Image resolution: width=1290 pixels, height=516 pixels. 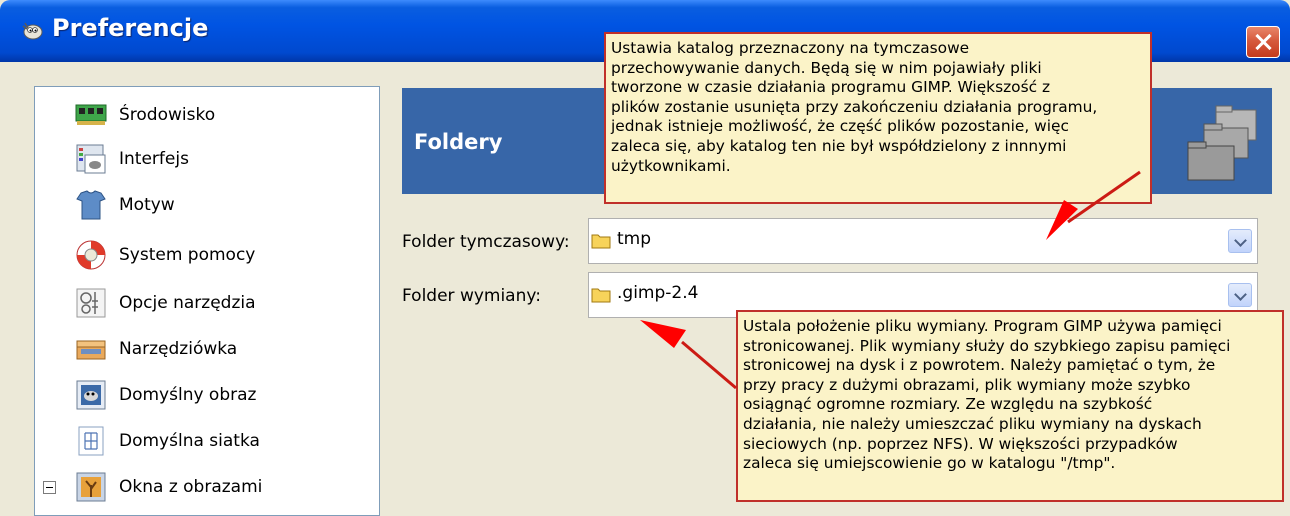 I want to click on sidebar-item-label: Motyw, so click(x=147, y=205).